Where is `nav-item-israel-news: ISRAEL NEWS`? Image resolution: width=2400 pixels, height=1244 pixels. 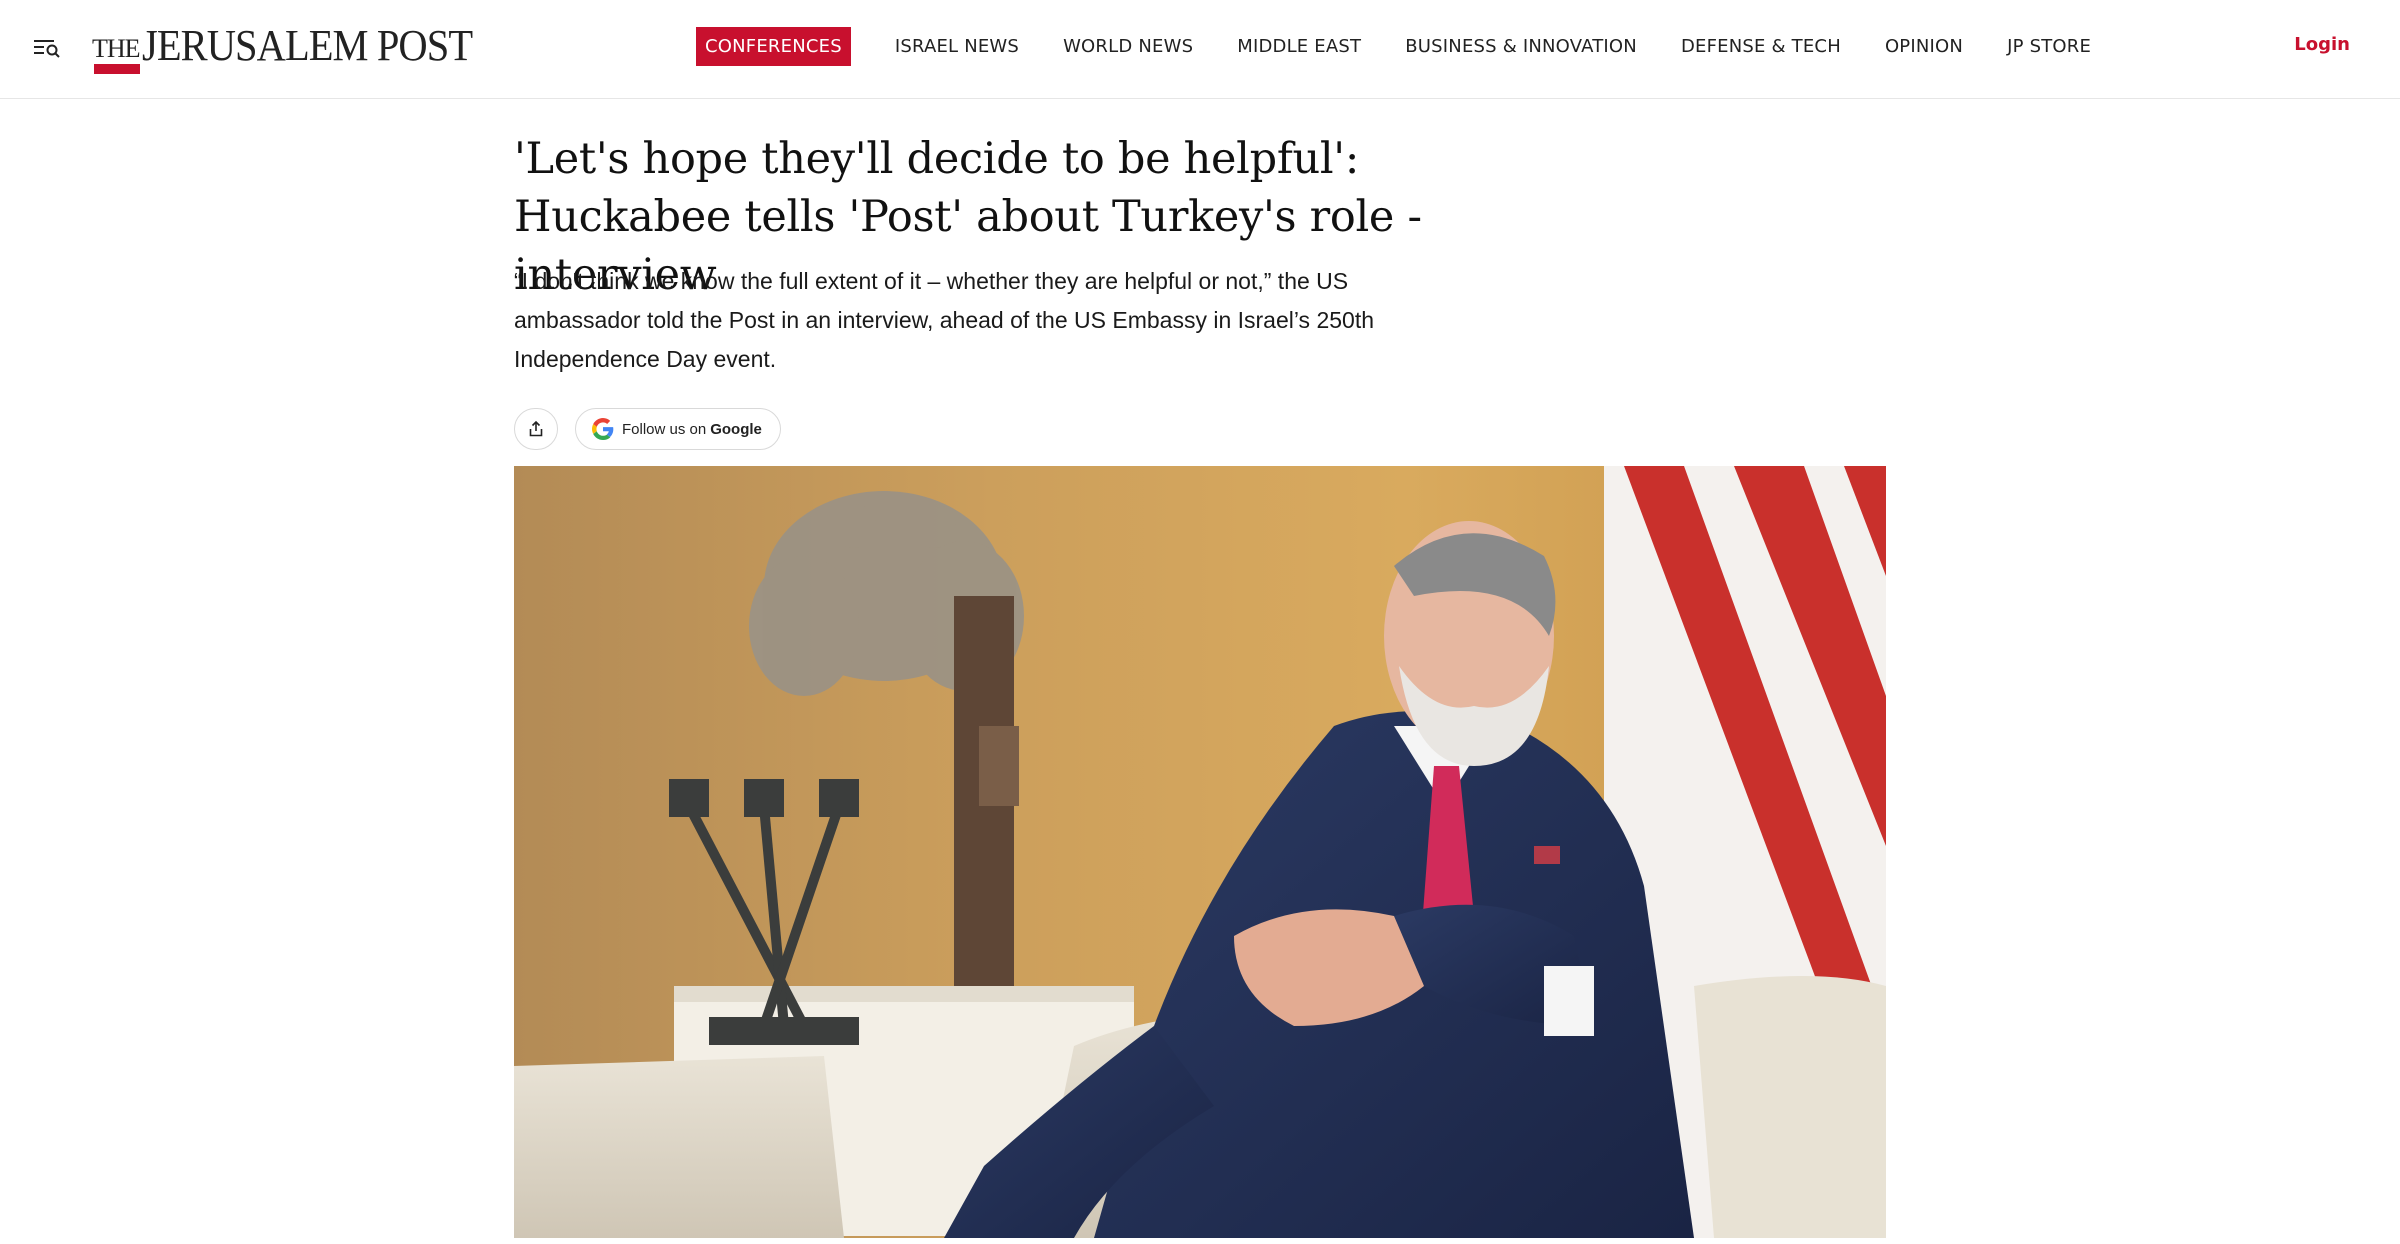
nav-item-israel-news: ISRAEL NEWS is located at coordinates (957, 46).